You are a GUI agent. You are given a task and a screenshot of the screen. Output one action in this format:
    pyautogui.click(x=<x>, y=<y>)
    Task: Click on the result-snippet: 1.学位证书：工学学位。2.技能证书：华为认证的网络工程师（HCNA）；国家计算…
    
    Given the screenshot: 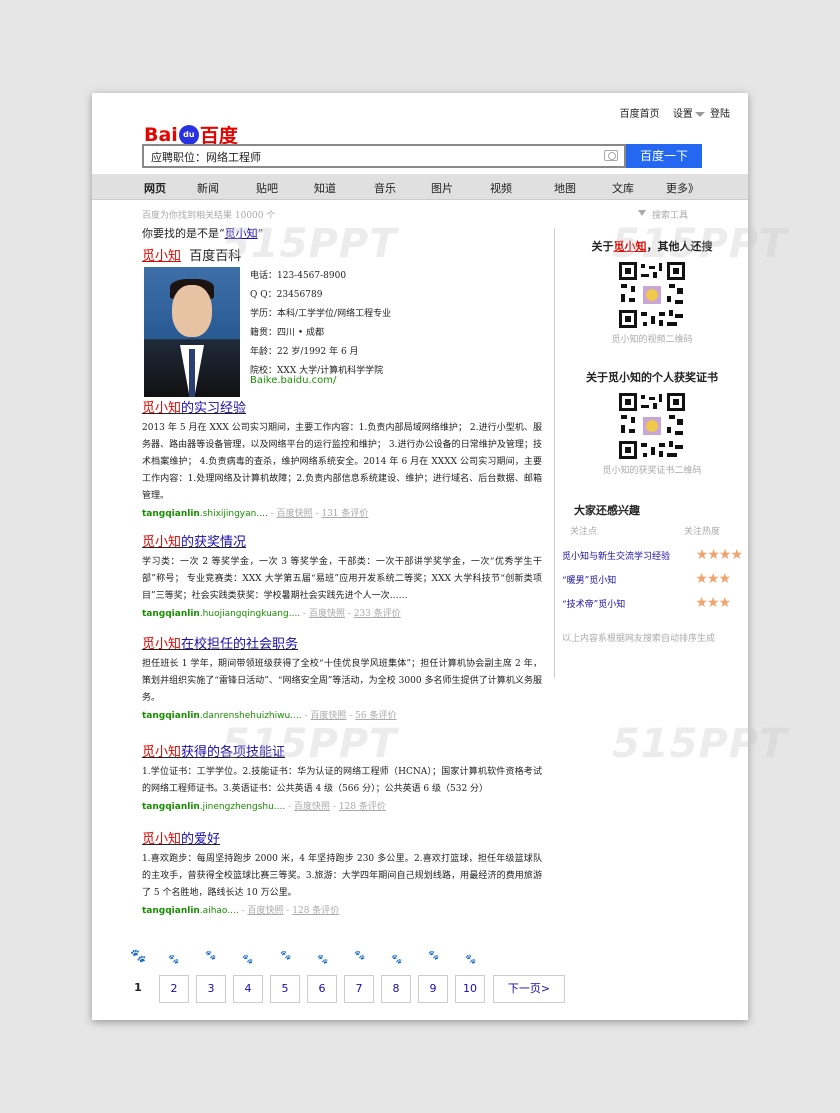 What is the action you would take?
    pyautogui.click(x=342, y=780)
    